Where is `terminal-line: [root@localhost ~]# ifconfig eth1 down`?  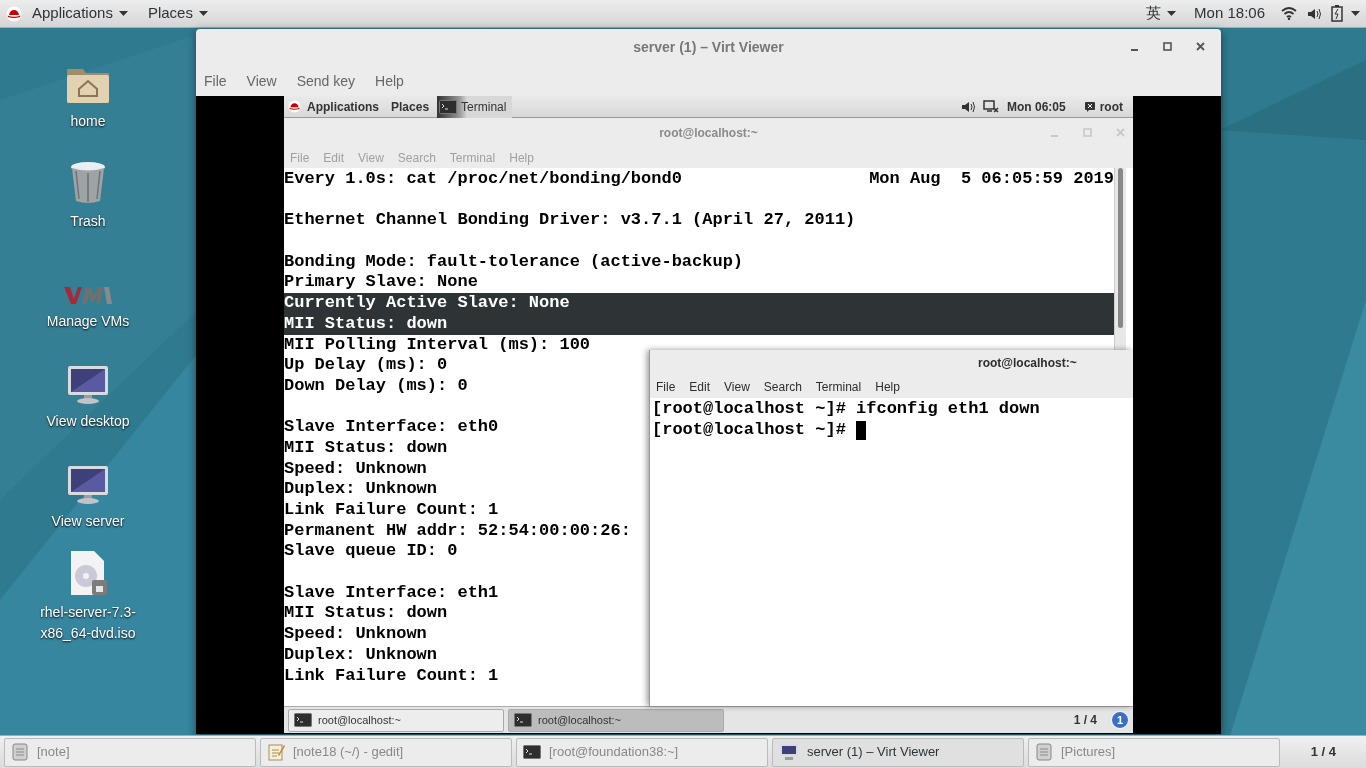
terminal-line: [root@localhost ~]# ifconfig eth1 down is located at coordinates (846, 409).